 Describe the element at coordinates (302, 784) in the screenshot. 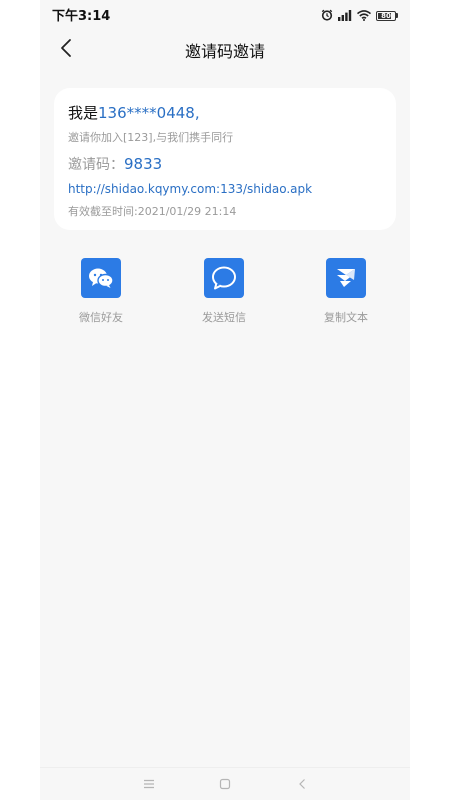

I see `back-icon` at that location.